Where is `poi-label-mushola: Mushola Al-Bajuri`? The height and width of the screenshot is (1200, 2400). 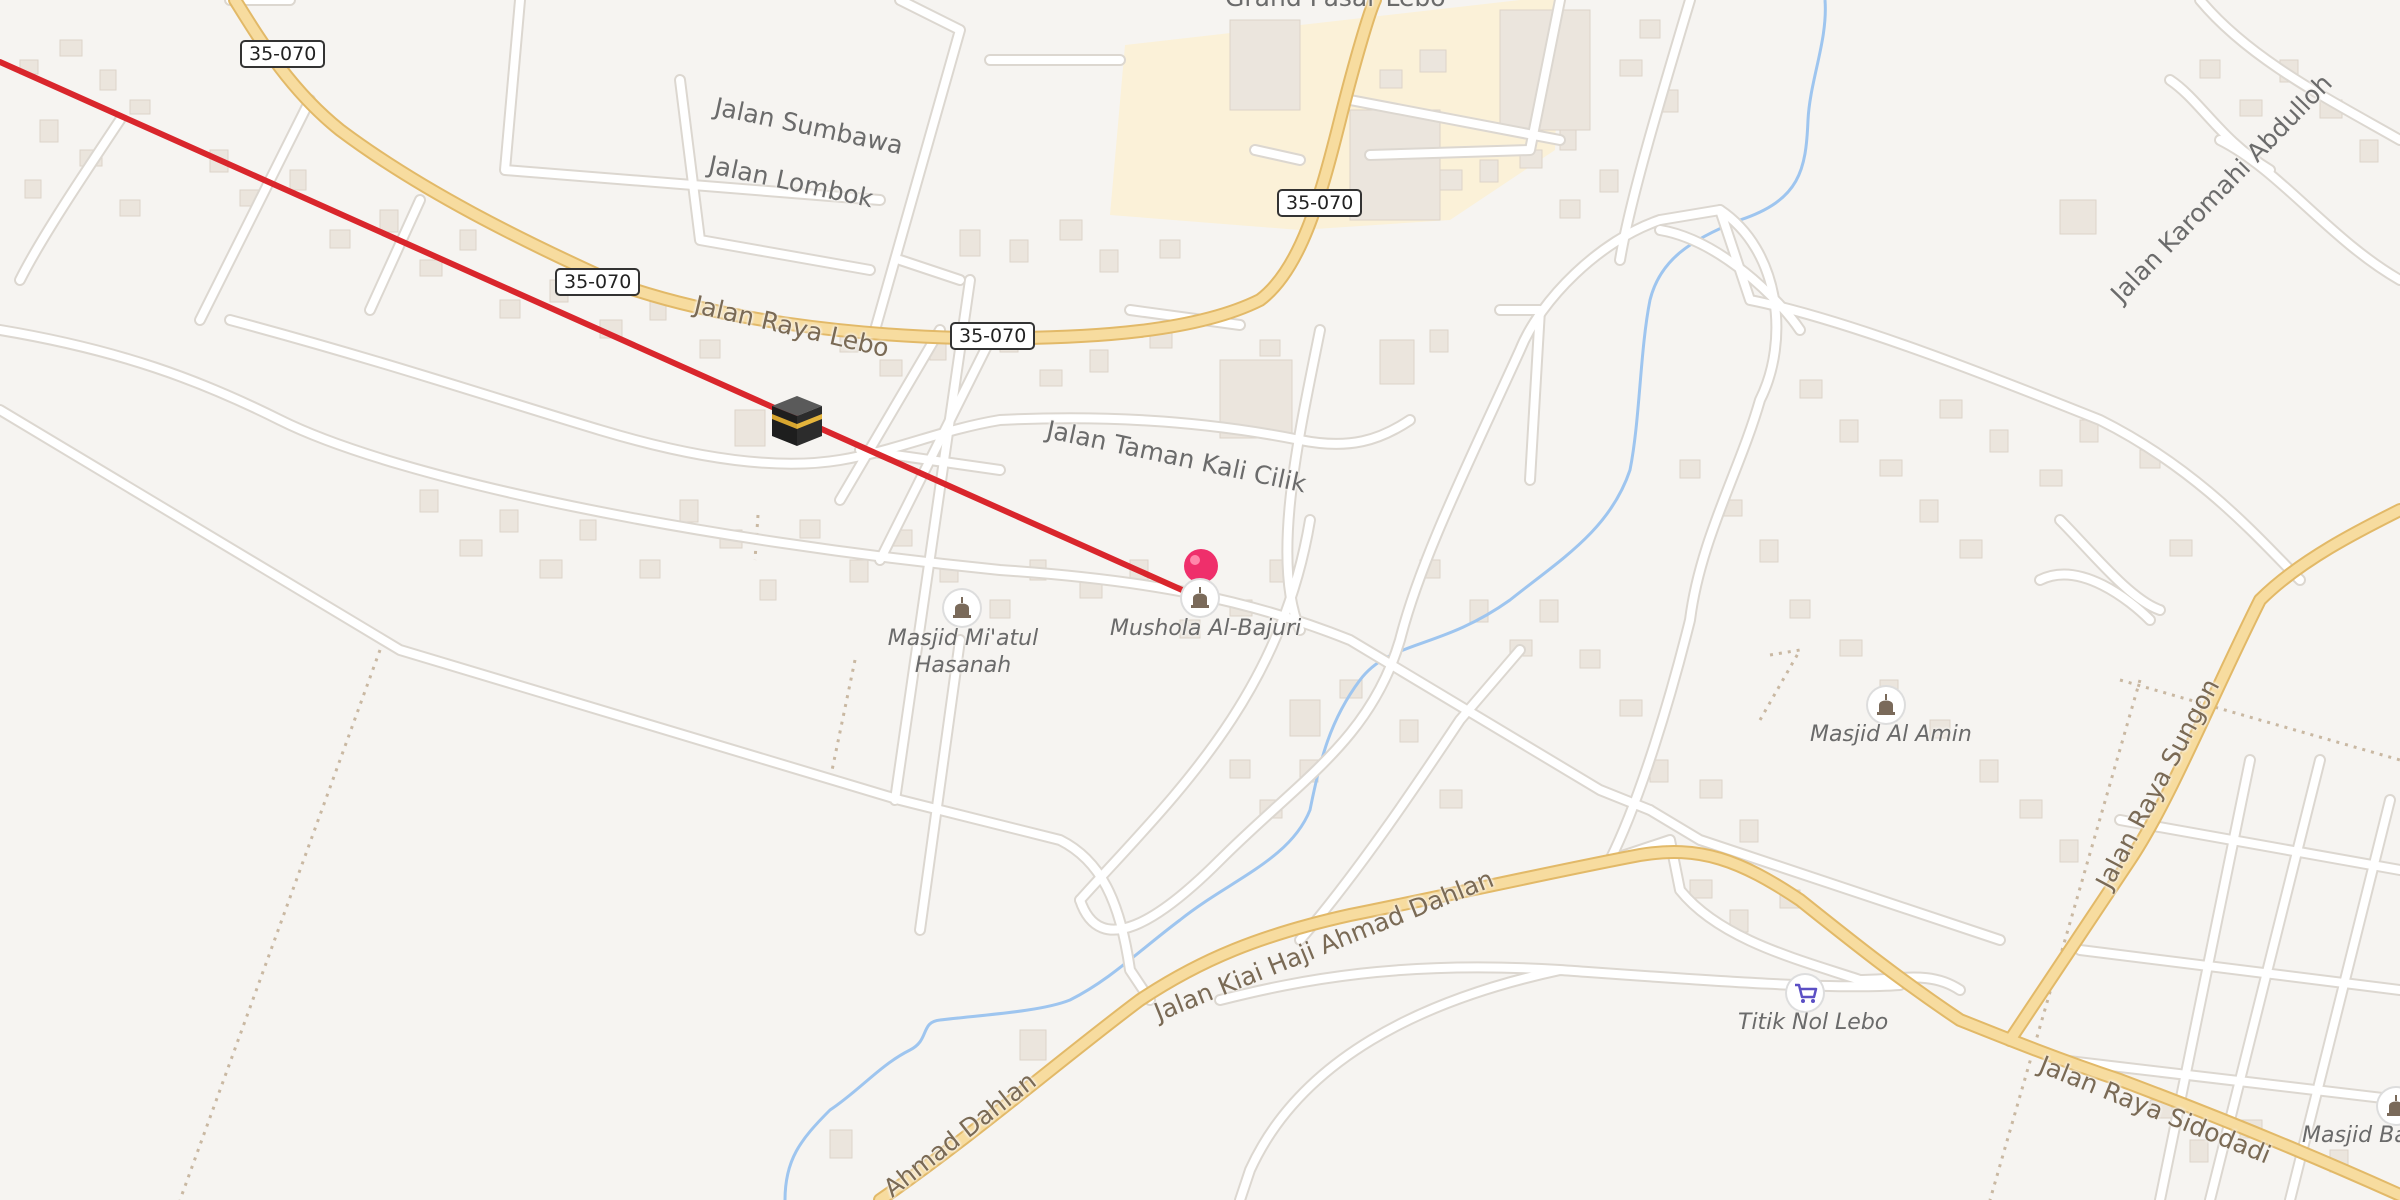
poi-label-mushola: Mushola Al-Bajuri is located at coordinates (1206, 628).